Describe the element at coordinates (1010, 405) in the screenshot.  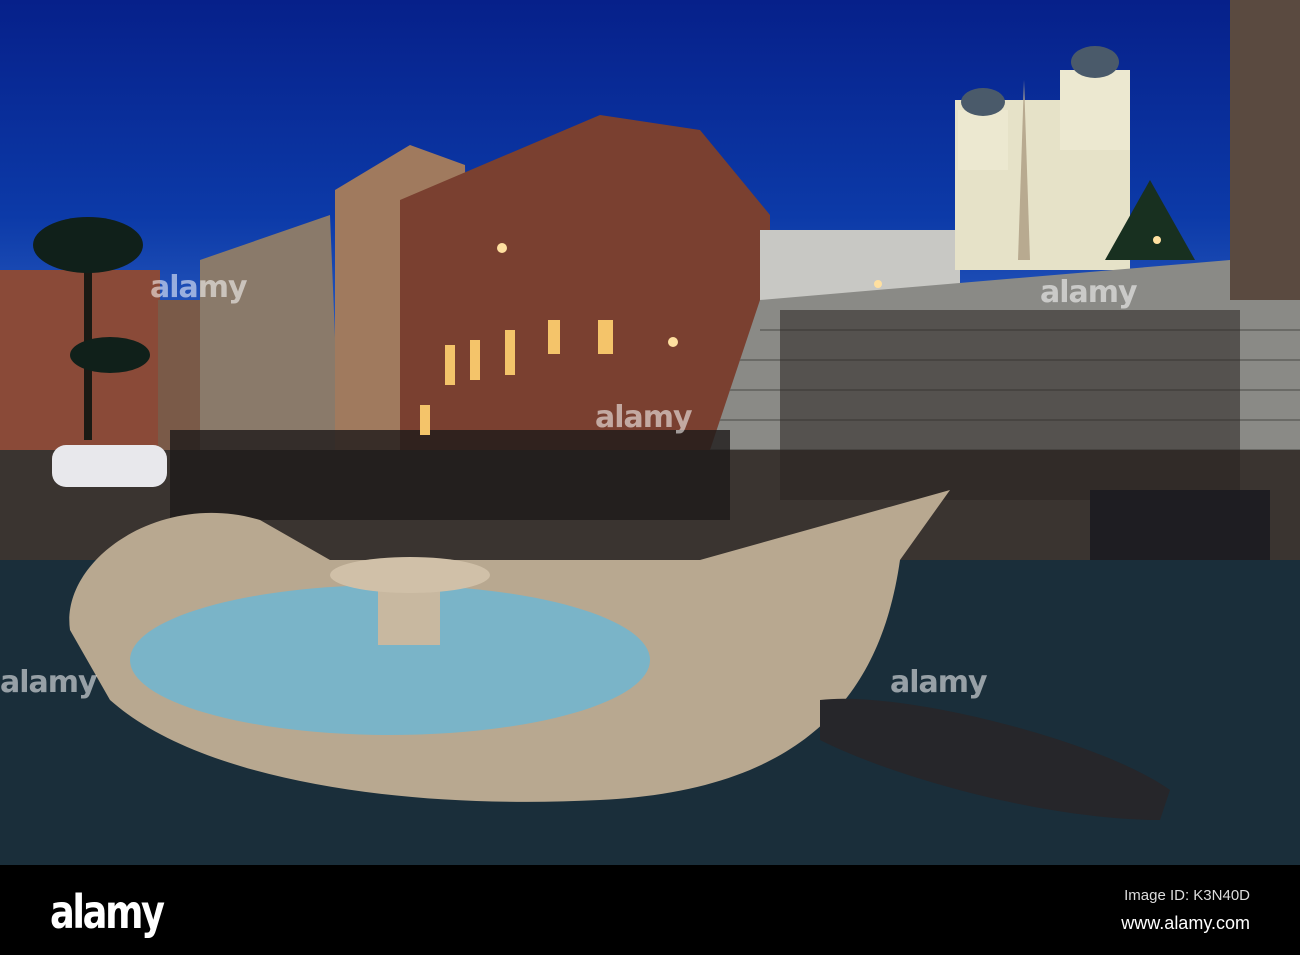
I see `crowd-on-steps` at that location.